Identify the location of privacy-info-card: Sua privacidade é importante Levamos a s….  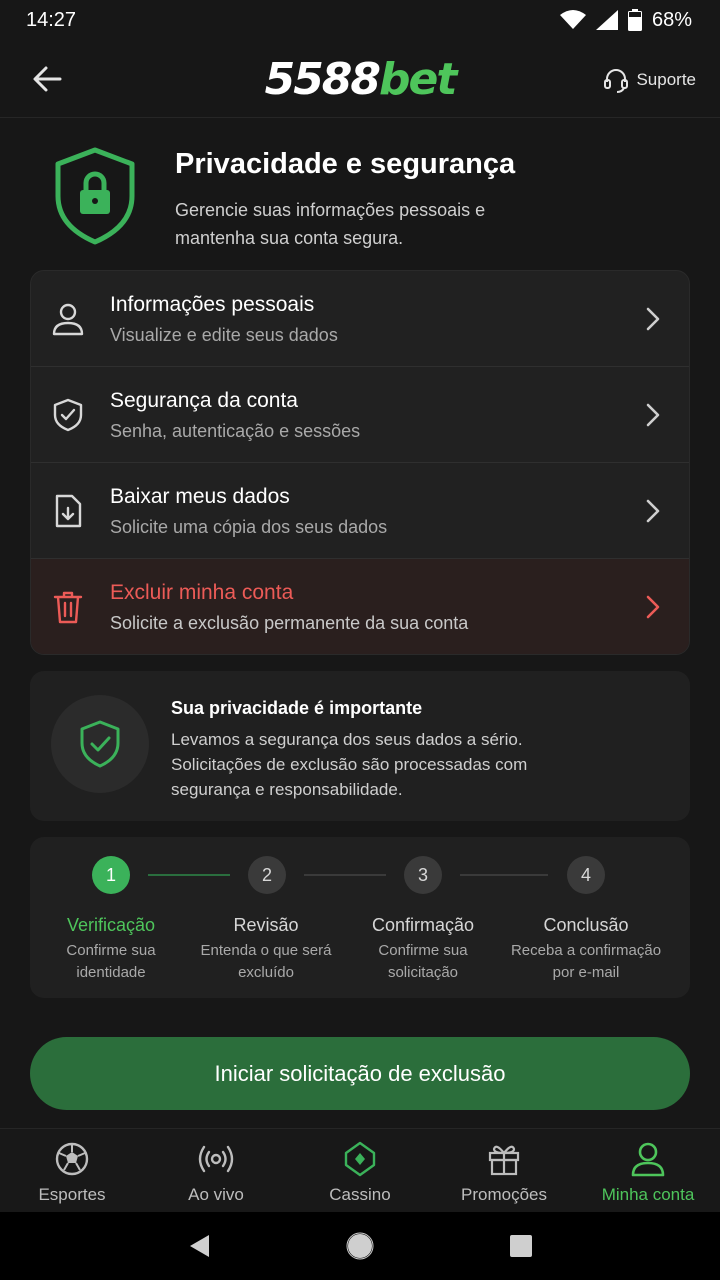
(360, 746).